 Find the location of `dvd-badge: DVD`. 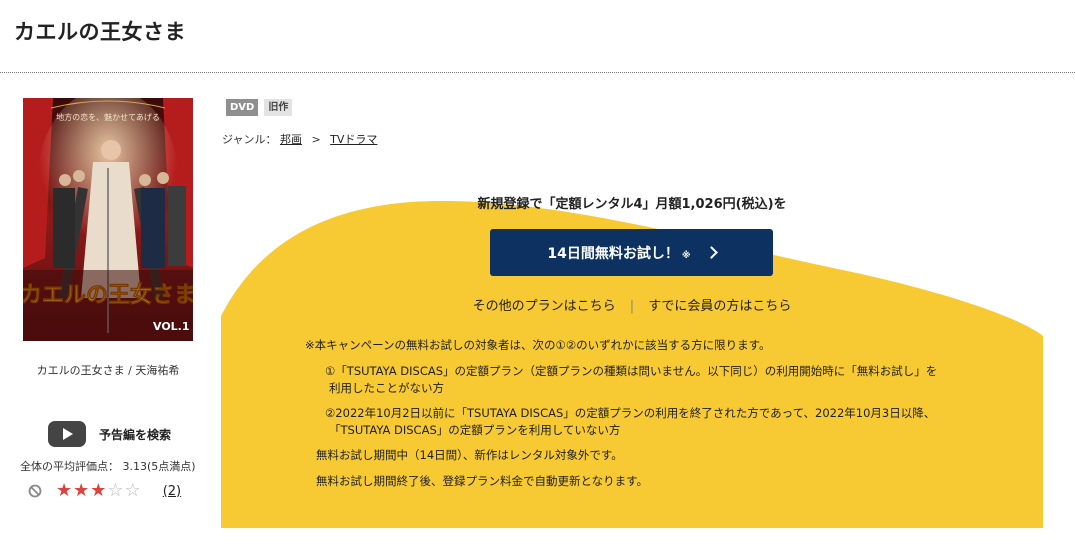

dvd-badge: DVD is located at coordinates (242, 107).